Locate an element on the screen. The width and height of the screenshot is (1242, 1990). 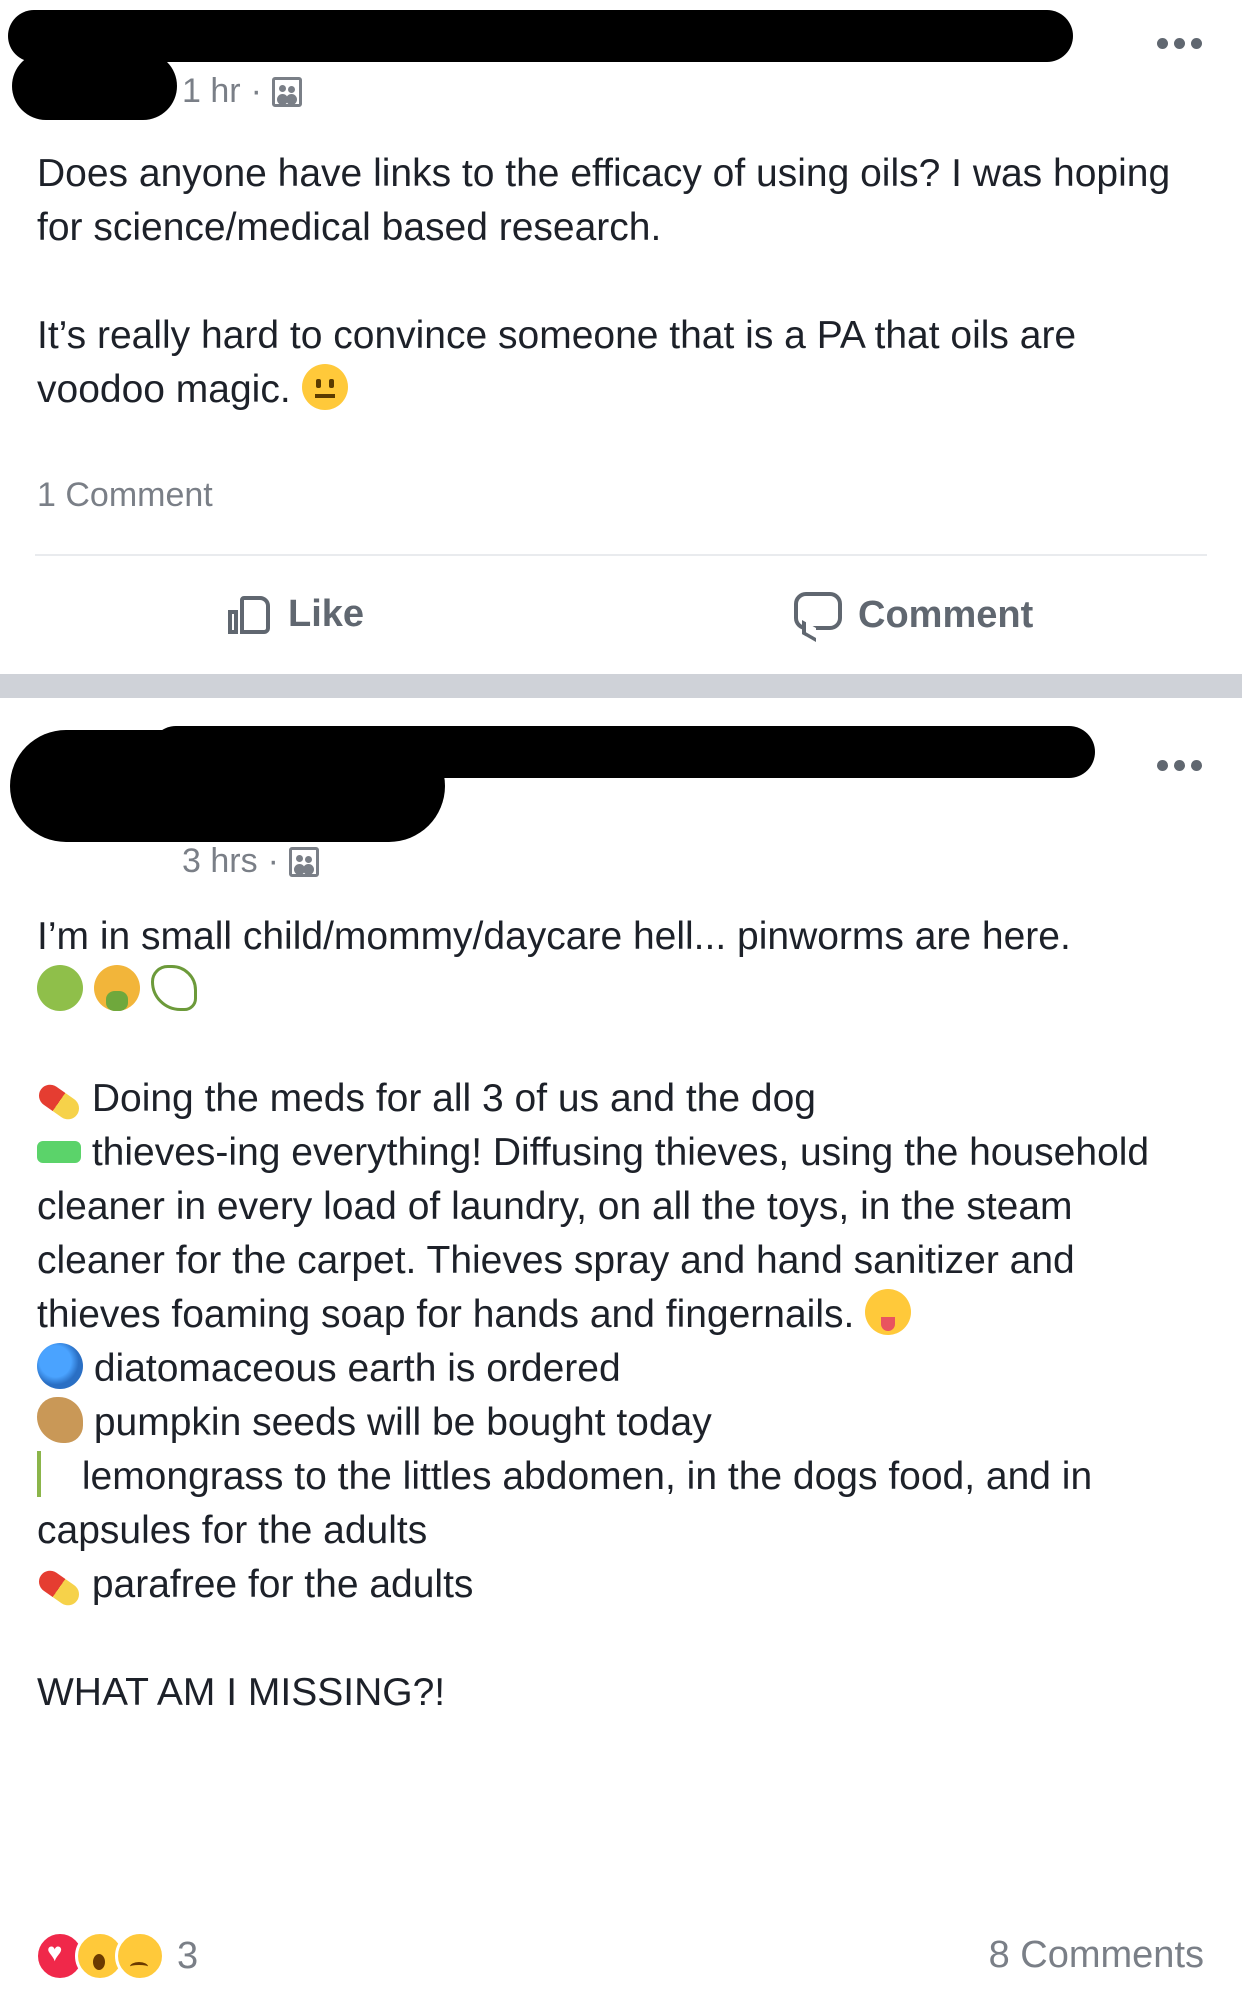
reactions-summary: 3 is located at coordinates (116, 1956).